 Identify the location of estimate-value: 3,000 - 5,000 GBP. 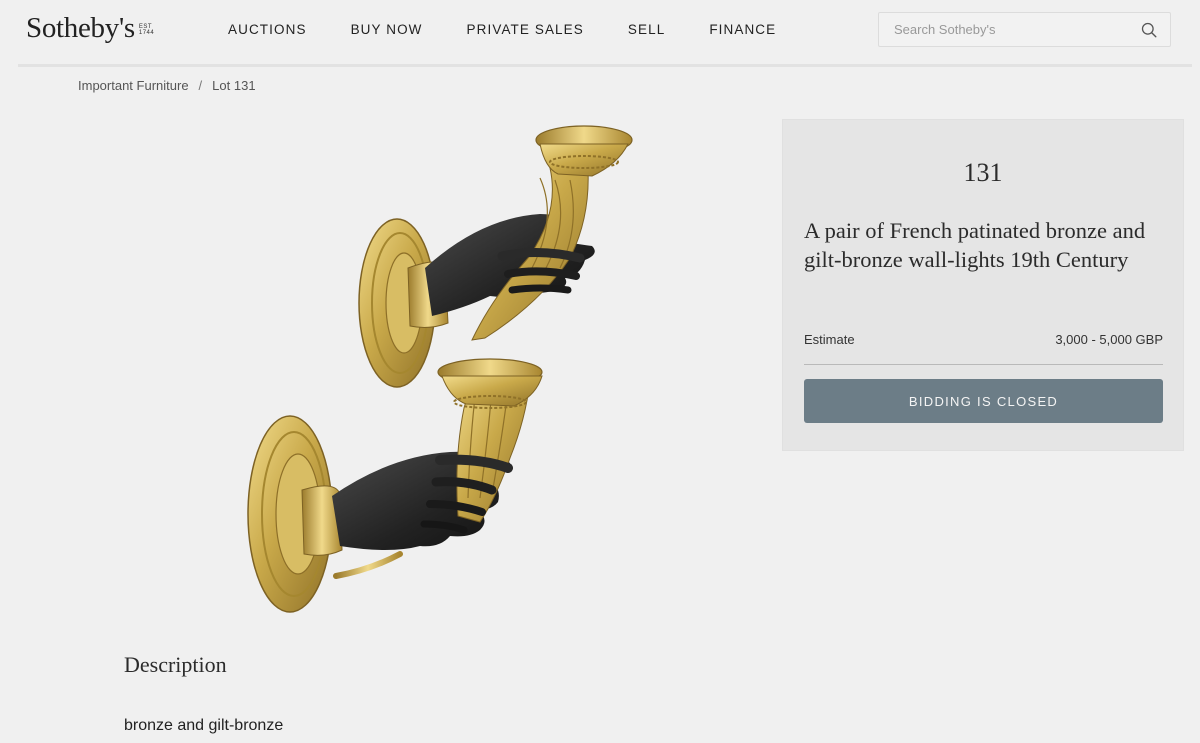
(1109, 339).